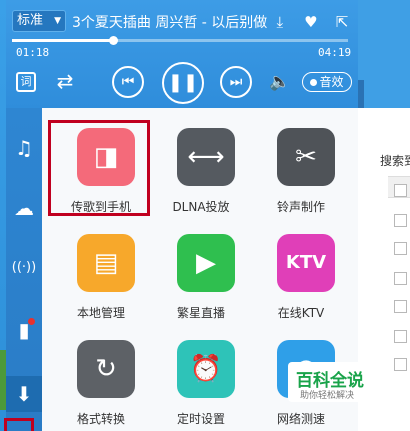 This screenshot has height=431, width=410. Describe the element at coordinates (24, 148) in the screenshot. I see `music-icon: ♫` at that location.